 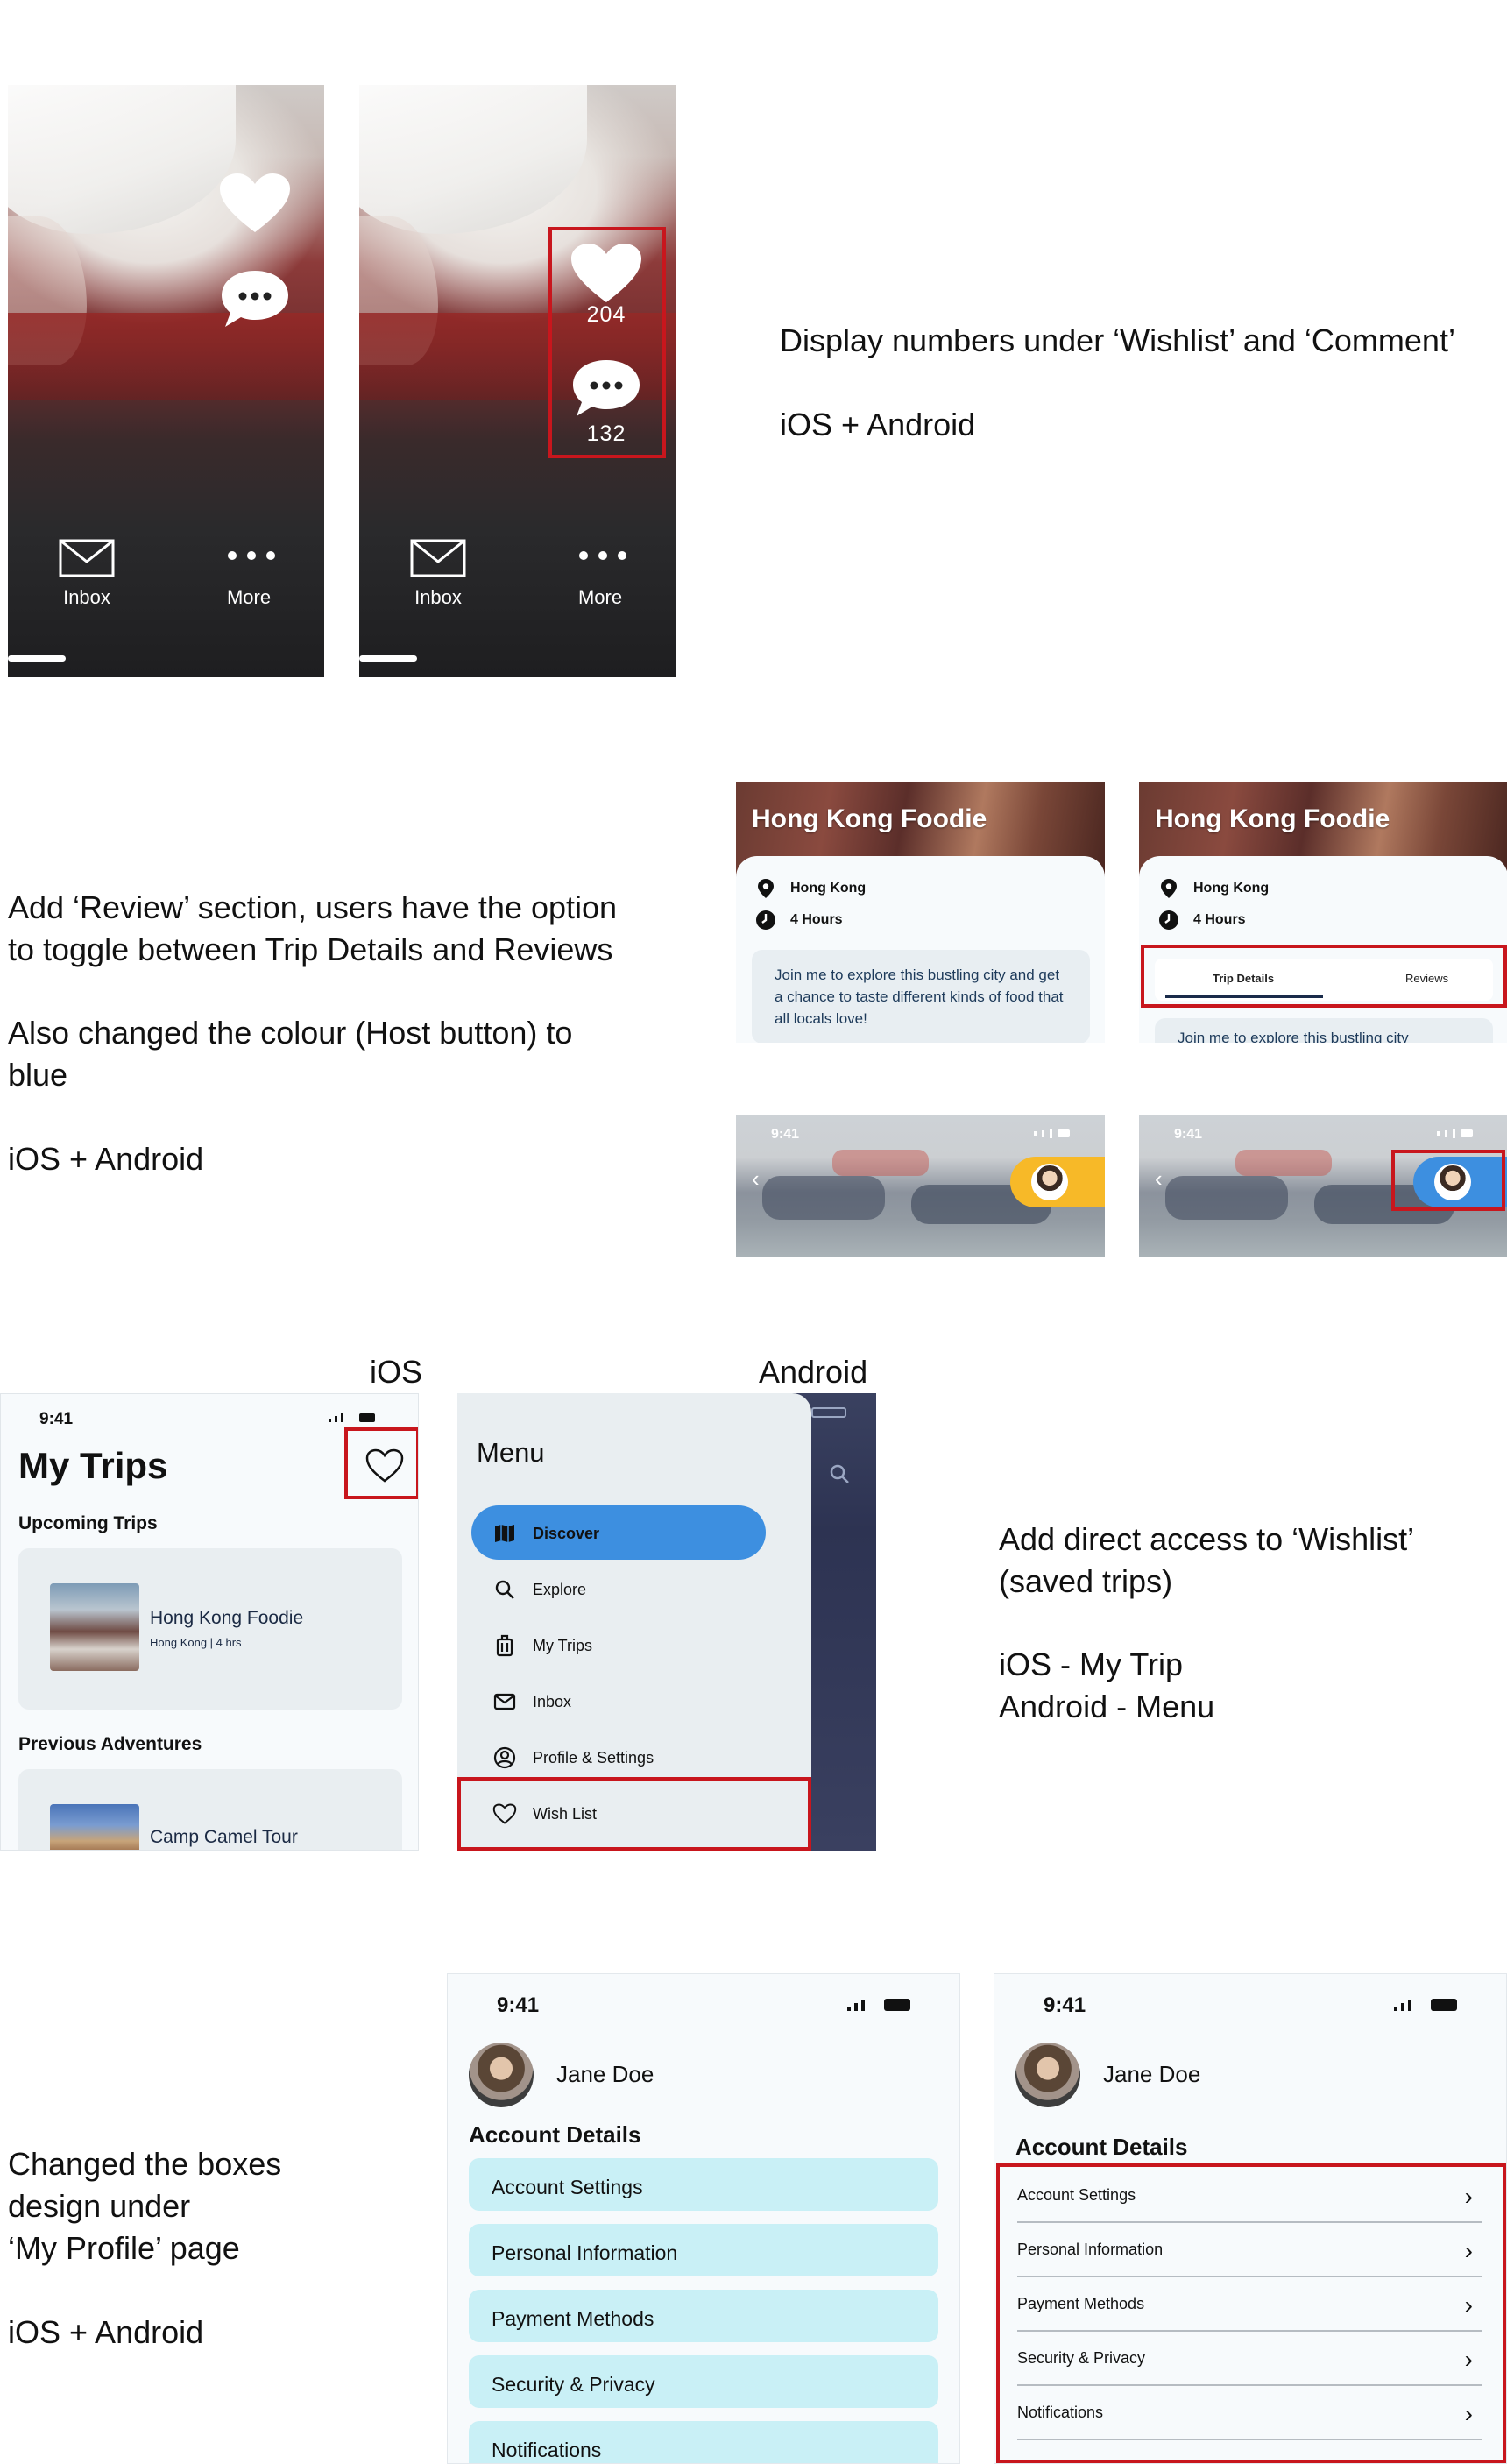 I want to click on account-circle-icon, so click(x=504, y=1757).